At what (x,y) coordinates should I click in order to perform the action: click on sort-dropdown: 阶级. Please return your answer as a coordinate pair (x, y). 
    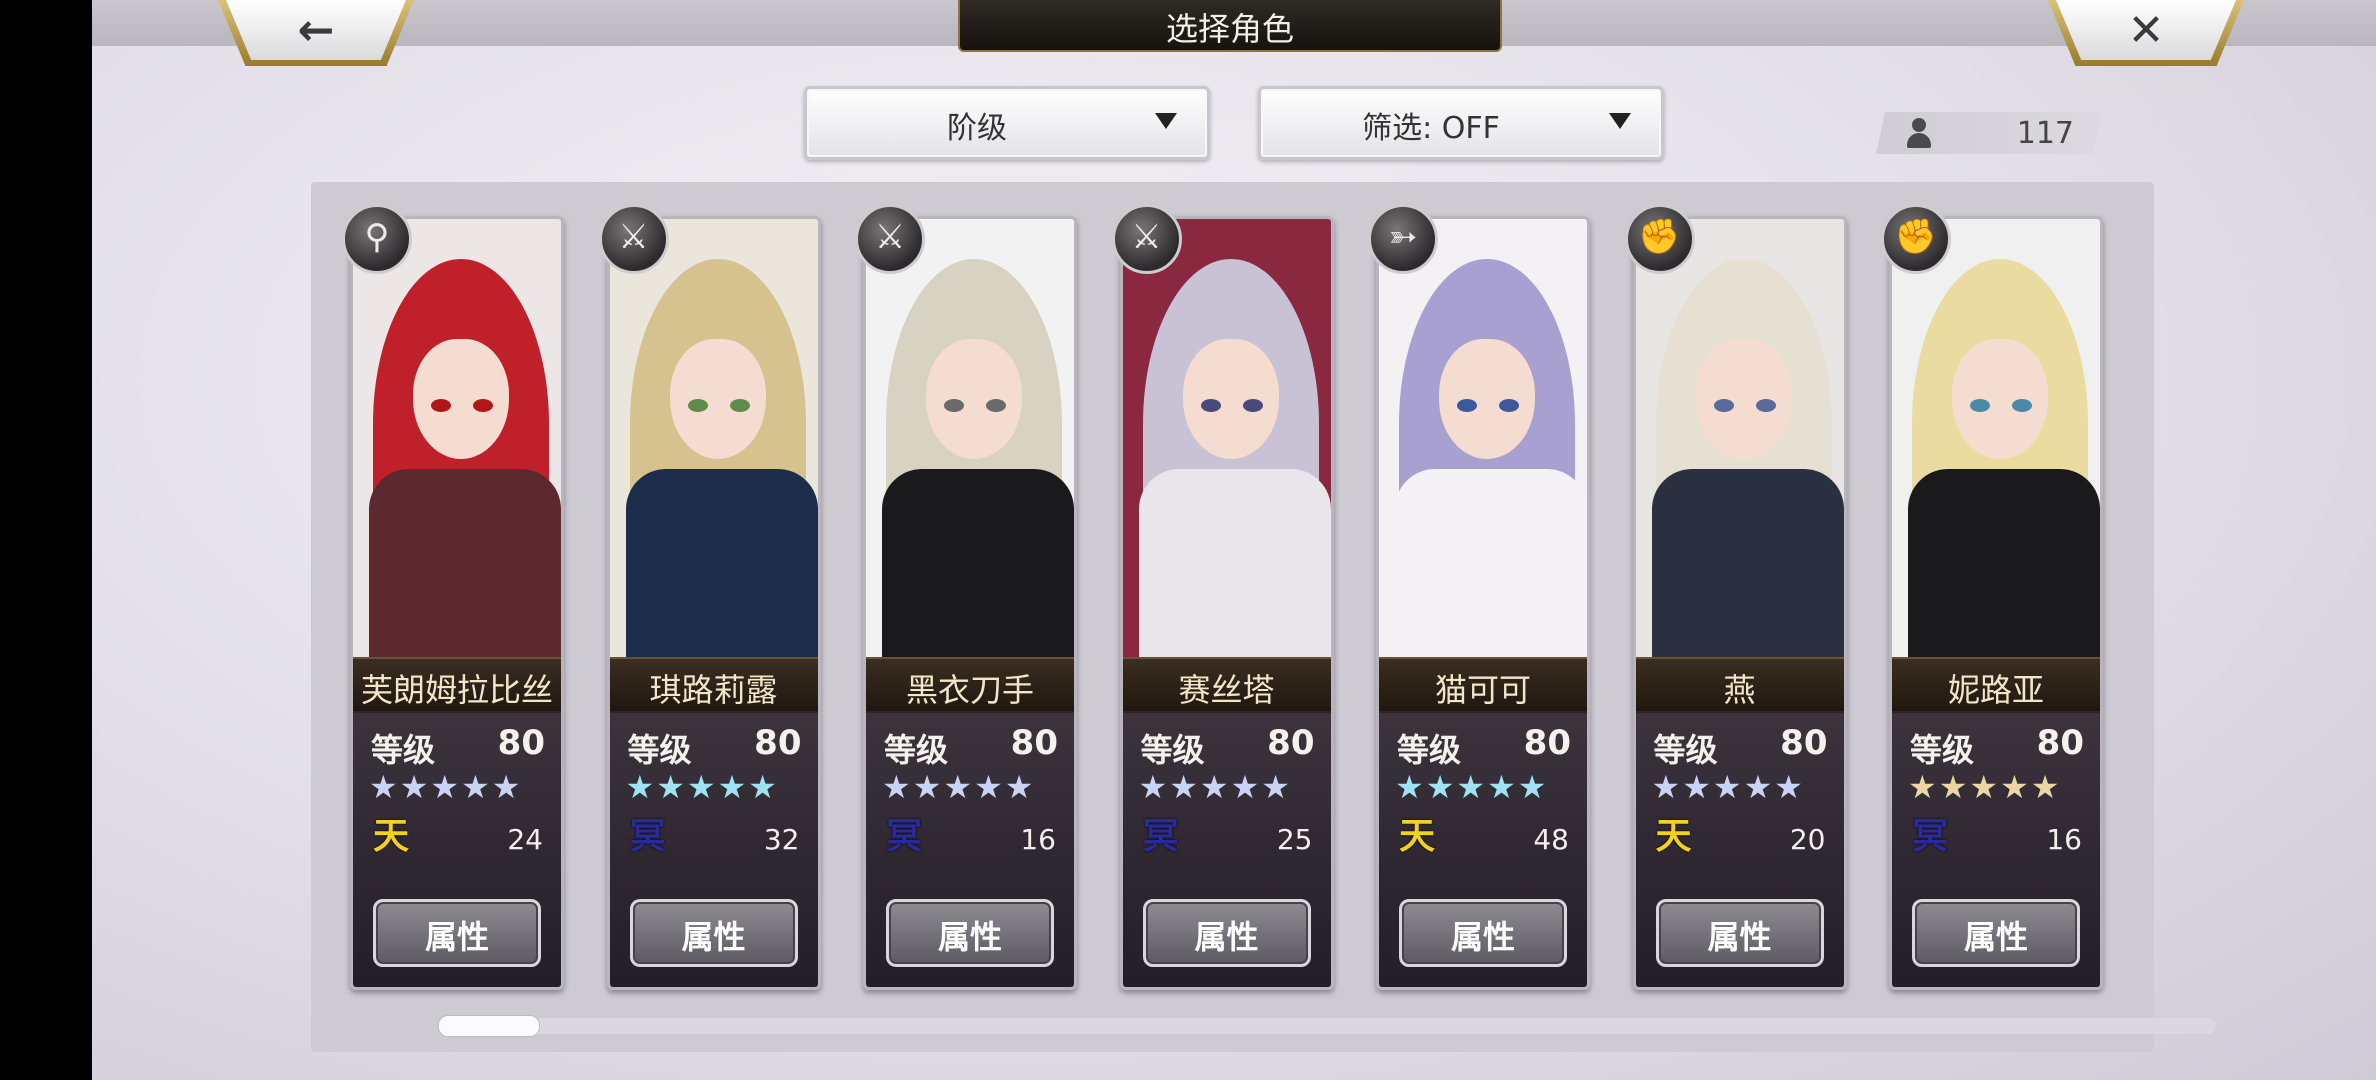
    Looking at the image, I should click on (1007, 123).